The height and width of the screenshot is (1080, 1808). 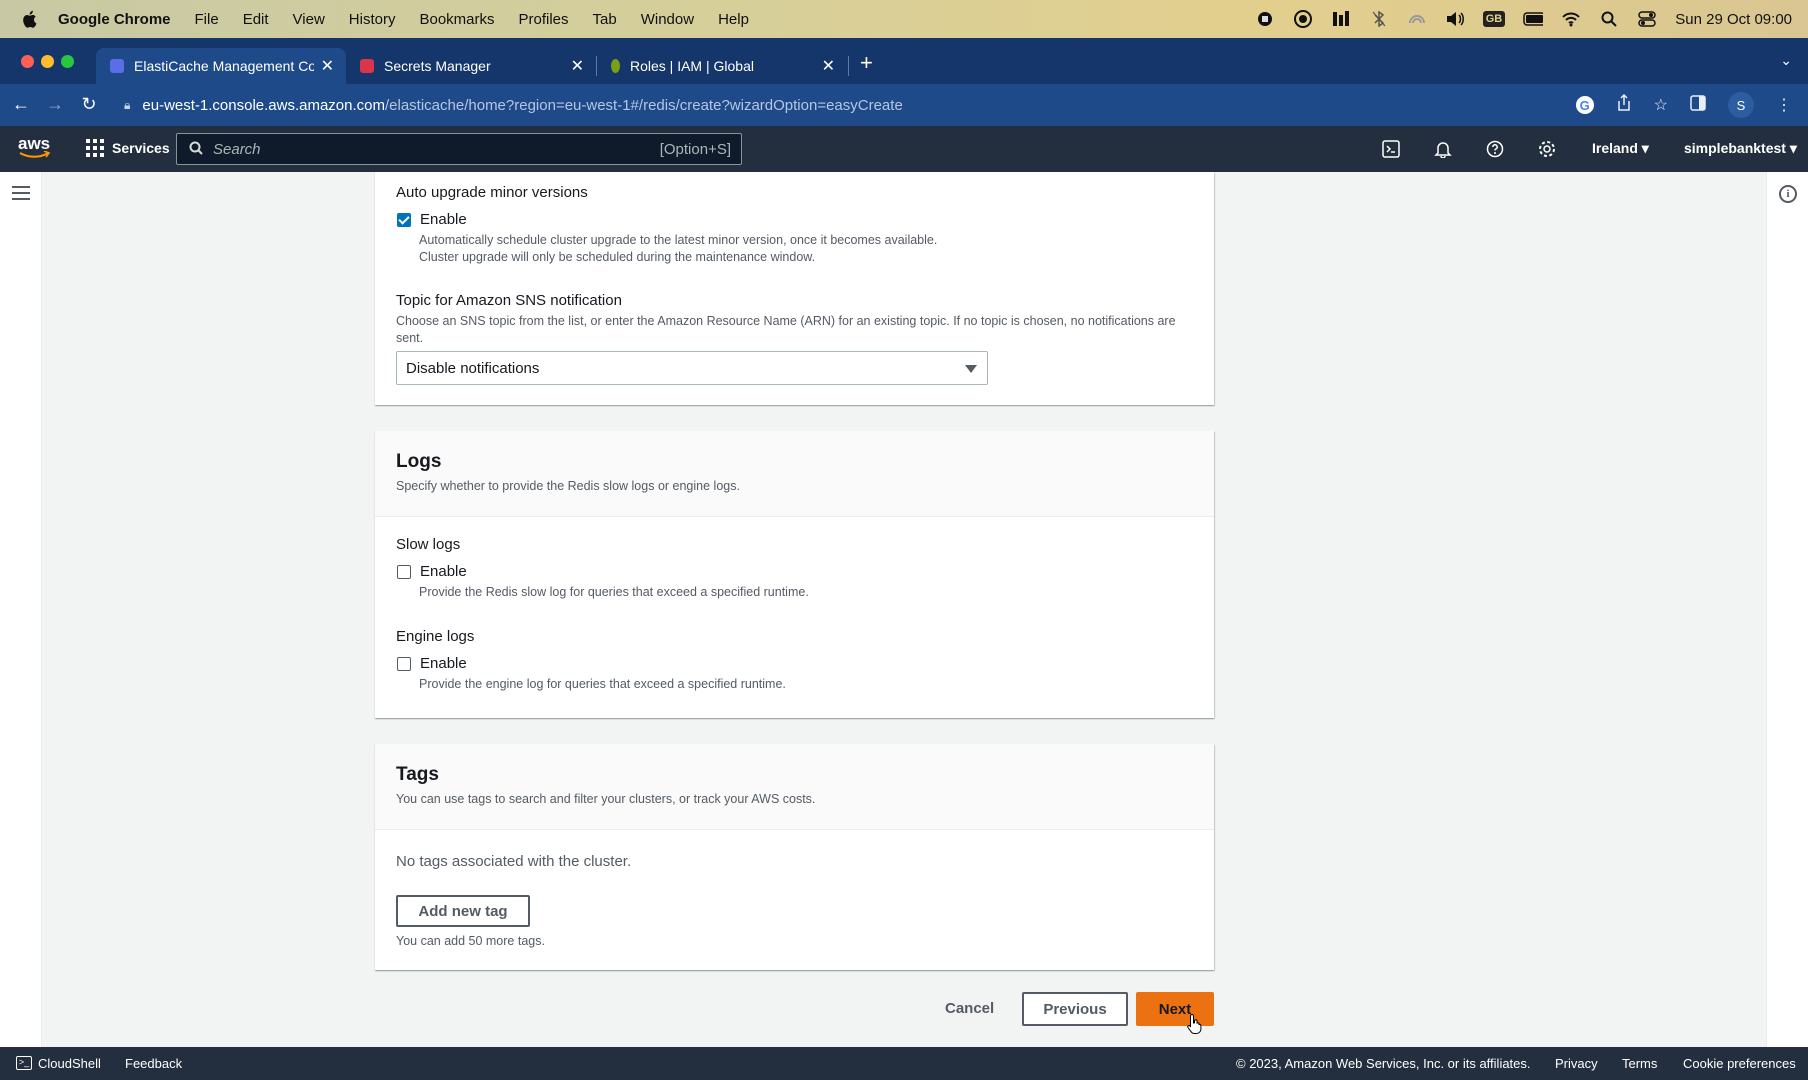 What do you see at coordinates (692, 66) in the screenshot?
I see `tab-title: Roles | IAM | Global` at bounding box center [692, 66].